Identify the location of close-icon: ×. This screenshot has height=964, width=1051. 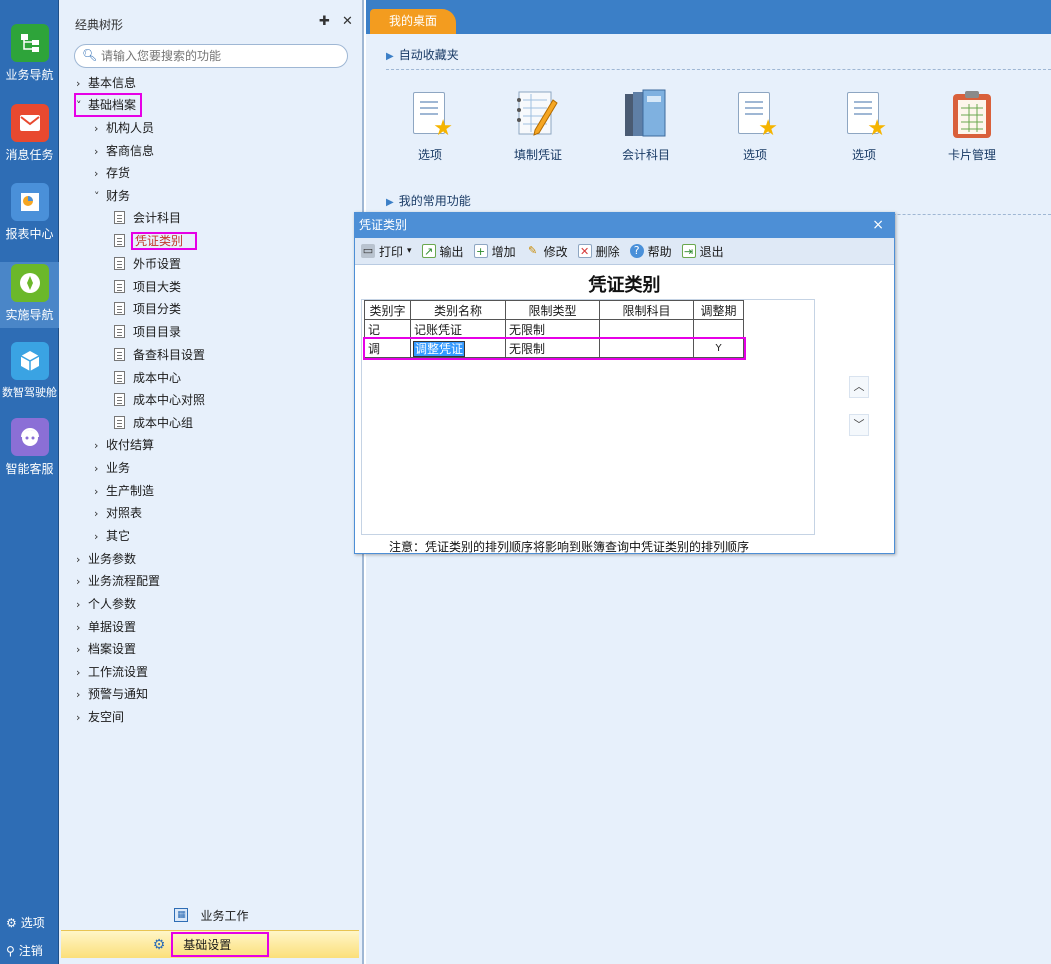
(878, 225).